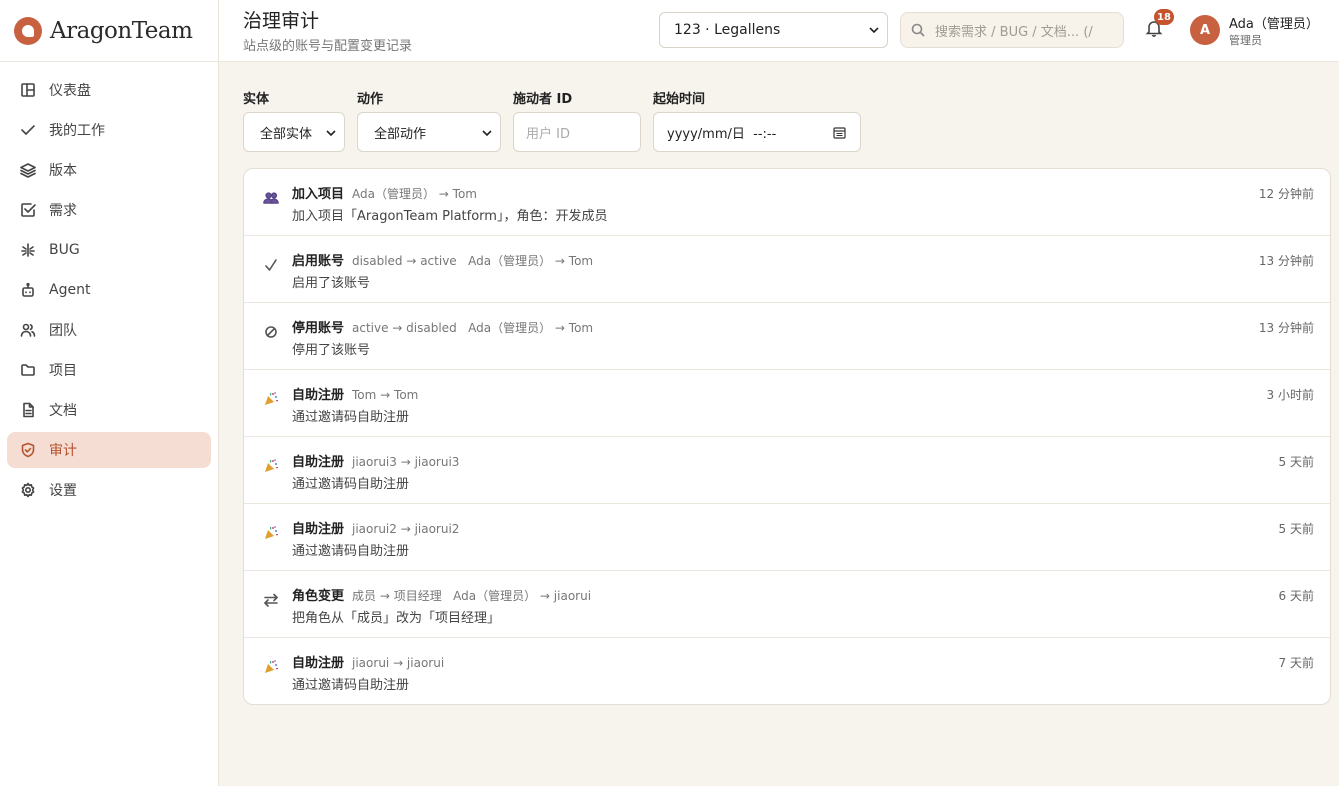 The width and height of the screenshot is (1339, 786). Describe the element at coordinates (722, 134) in the screenshot. I see `start-time-value: yyyy/mm/日 --:--` at that location.